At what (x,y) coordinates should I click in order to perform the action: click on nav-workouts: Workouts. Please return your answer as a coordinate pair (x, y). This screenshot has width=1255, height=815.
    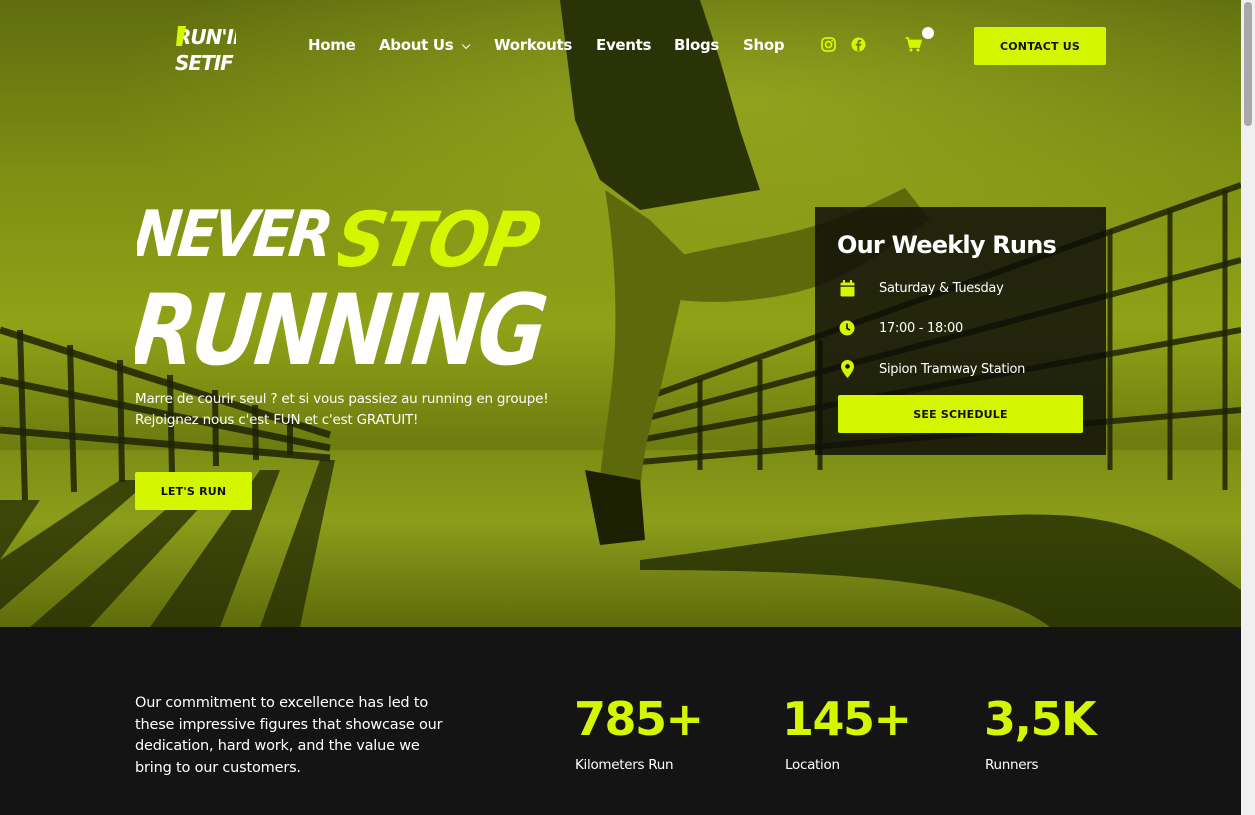
    Looking at the image, I should click on (533, 45).